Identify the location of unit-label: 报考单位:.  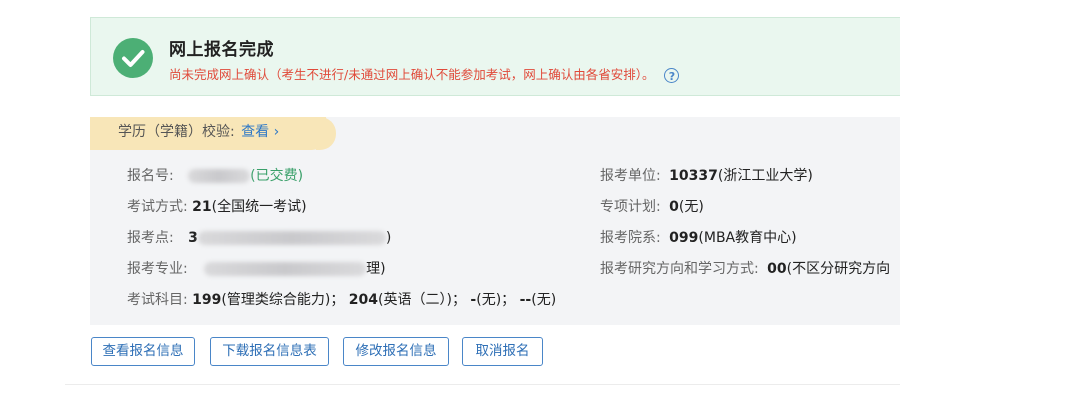
(630, 176).